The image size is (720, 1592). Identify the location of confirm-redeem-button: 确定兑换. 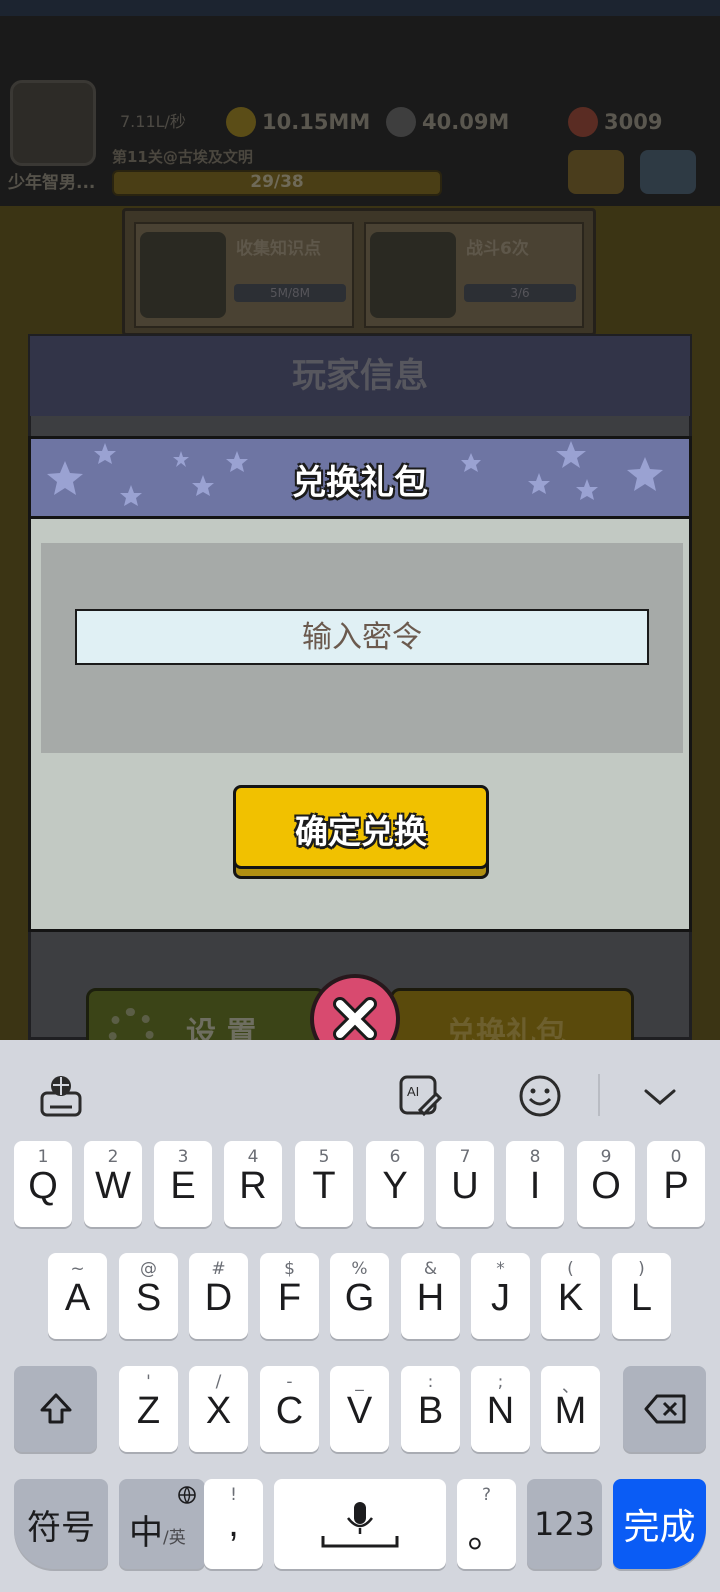
(361, 833).